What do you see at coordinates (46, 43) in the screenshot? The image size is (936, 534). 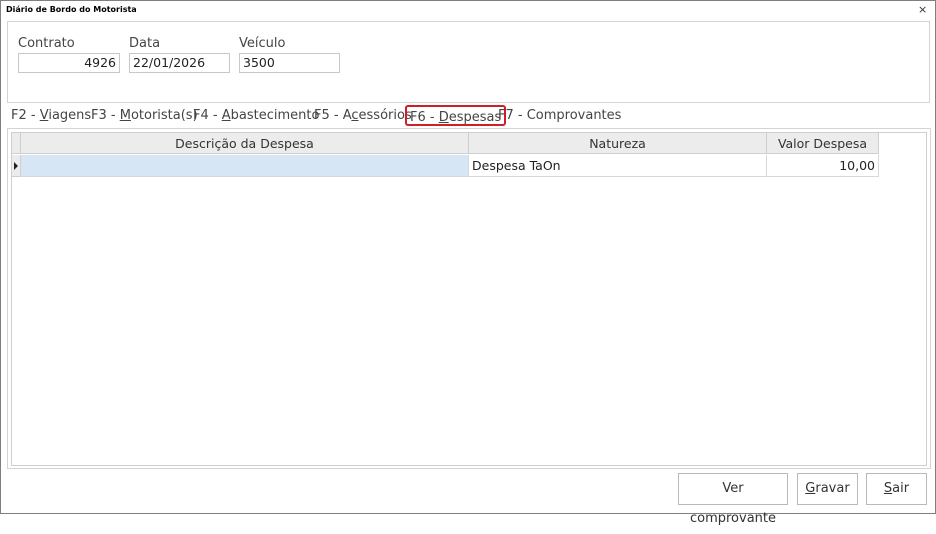 I see `contrato-label: Contrato` at bounding box center [46, 43].